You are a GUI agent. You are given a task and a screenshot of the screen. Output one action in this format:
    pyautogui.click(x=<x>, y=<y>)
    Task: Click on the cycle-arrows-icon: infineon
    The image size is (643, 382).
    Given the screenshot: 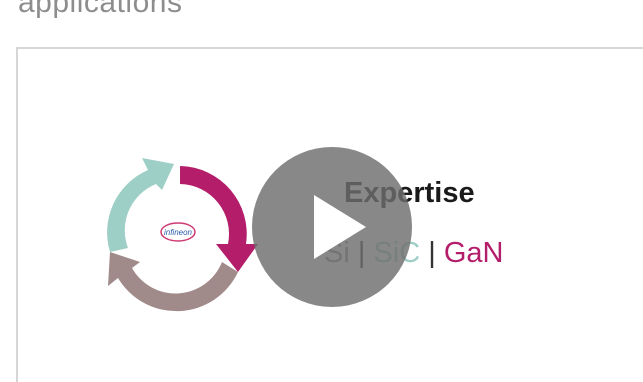 What is the action you would take?
    pyautogui.click(x=178, y=234)
    